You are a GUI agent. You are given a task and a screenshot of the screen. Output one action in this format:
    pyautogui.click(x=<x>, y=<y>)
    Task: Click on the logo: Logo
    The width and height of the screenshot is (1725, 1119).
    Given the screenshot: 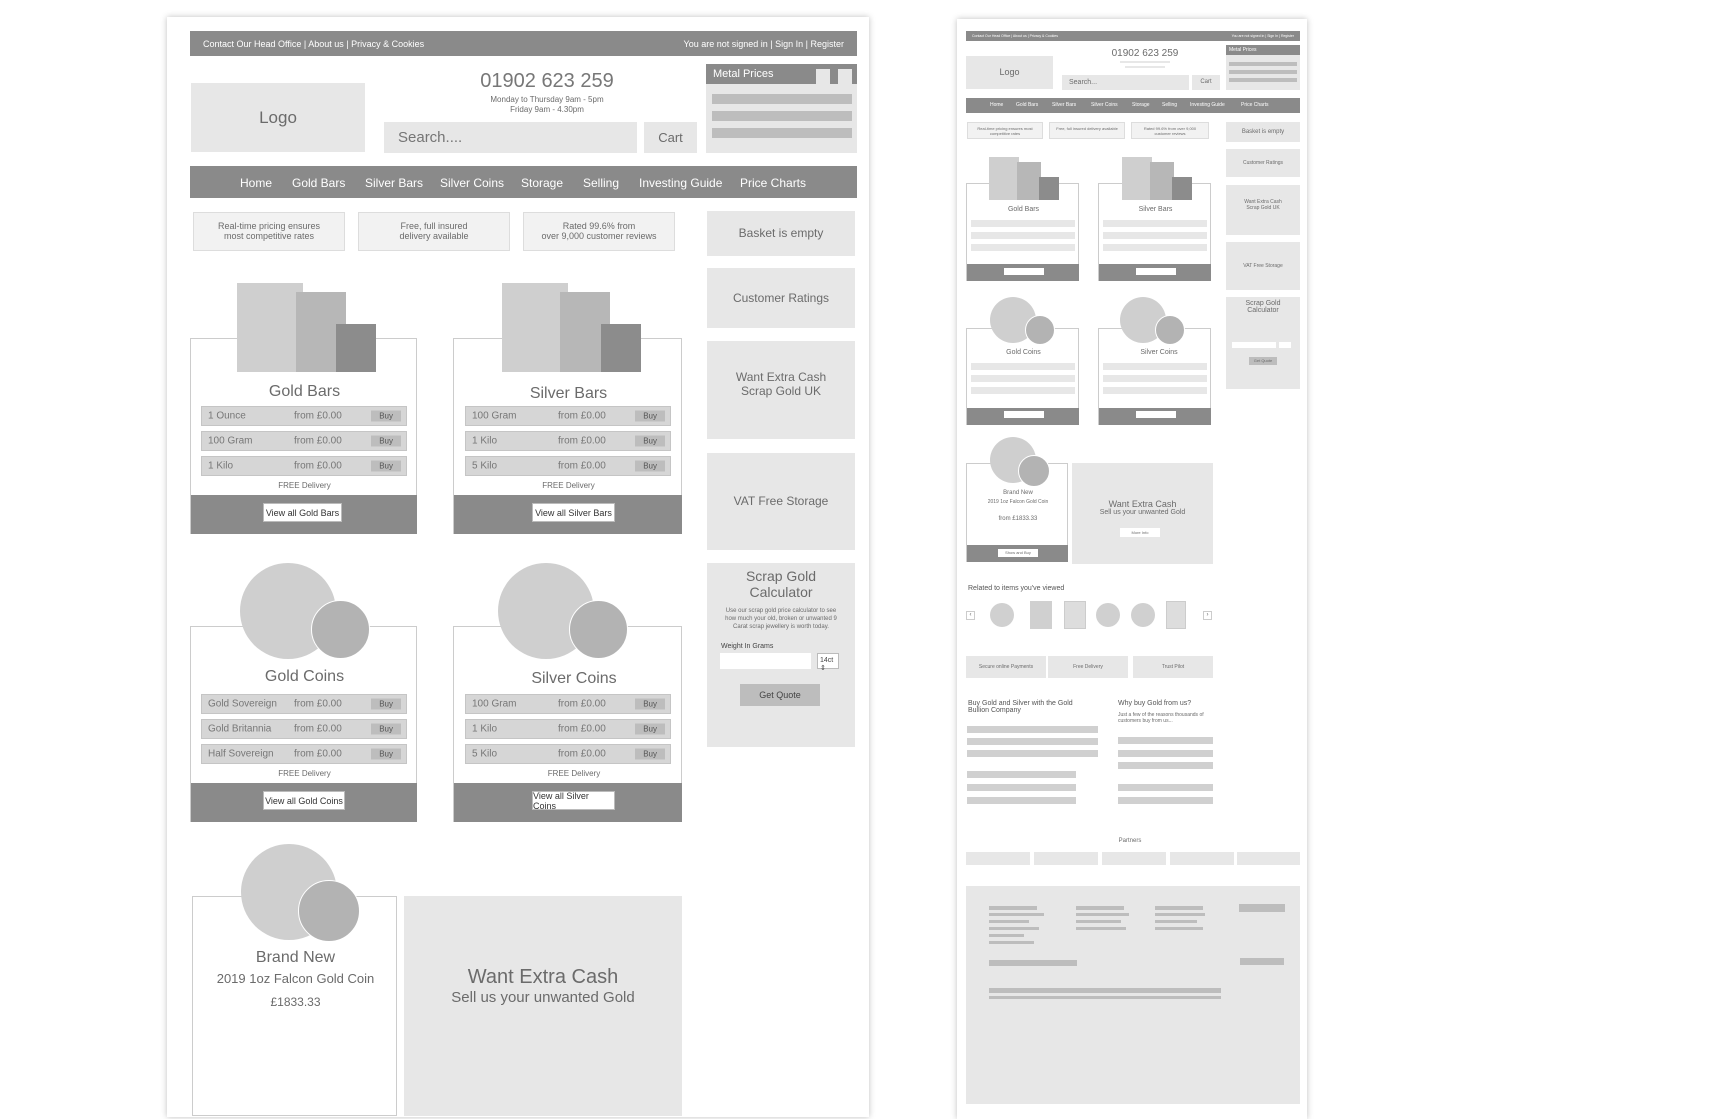 What is the action you would take?
    pyautogui.click(x=278, y=117)
    